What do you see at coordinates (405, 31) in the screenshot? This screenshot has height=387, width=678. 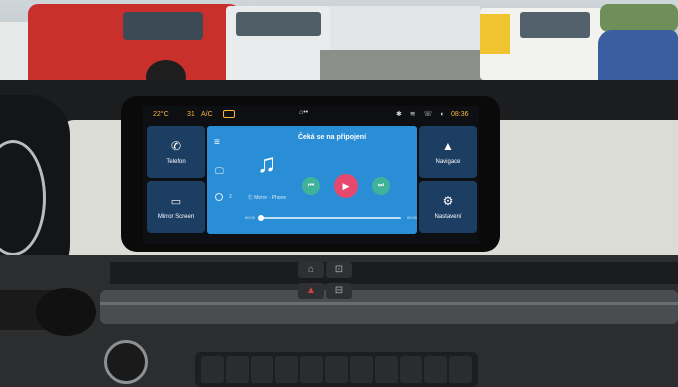 I see `building` at bounding box center [405, 31].